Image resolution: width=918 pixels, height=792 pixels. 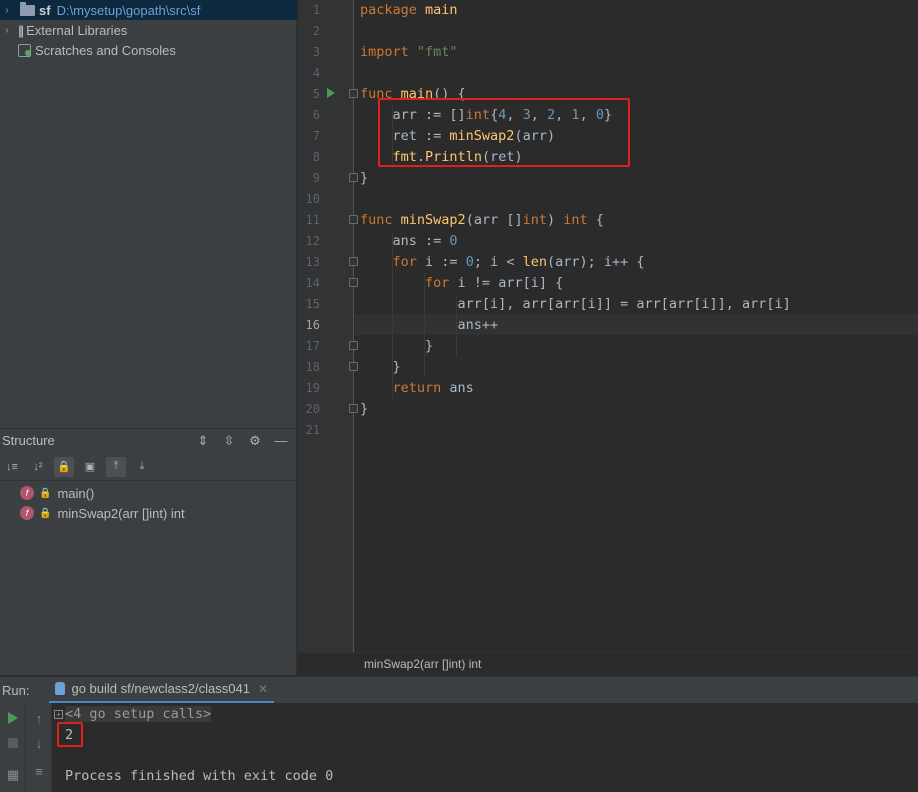 I want to click on code-line-9: }, so click(x=364, y=178).